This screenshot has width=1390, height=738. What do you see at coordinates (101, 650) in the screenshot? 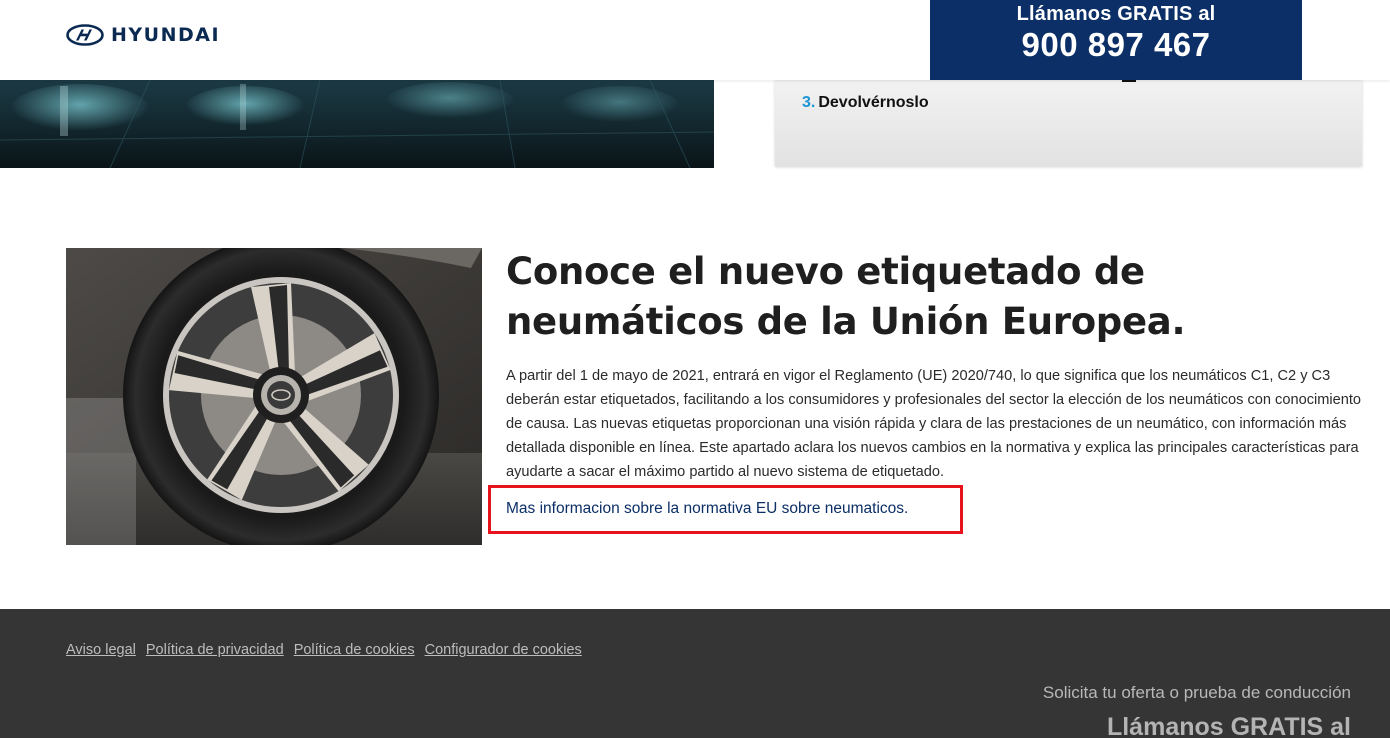
I see `footer-link-legal-notice: Aviso legal` at bounding box center [101, 650].